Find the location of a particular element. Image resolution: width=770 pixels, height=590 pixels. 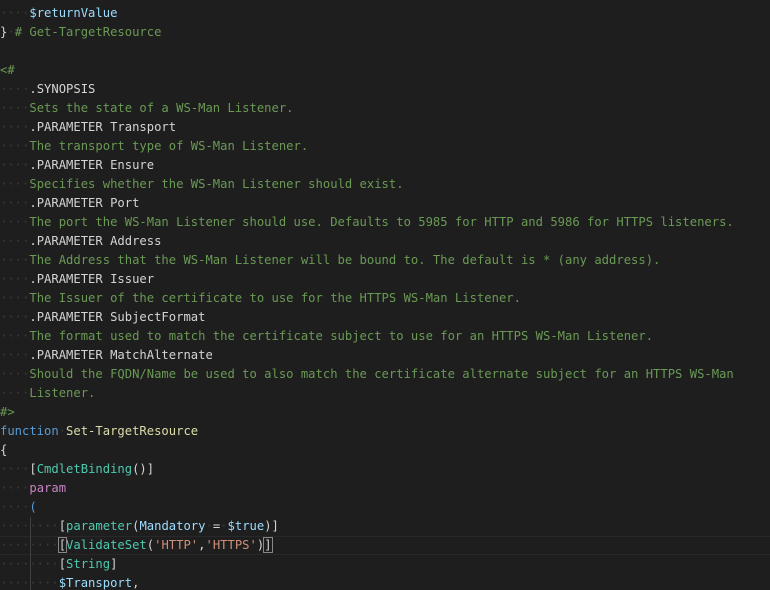

code-line: ····Sets the state of a WS-Man Listener. is located at coordinates (147, 108).